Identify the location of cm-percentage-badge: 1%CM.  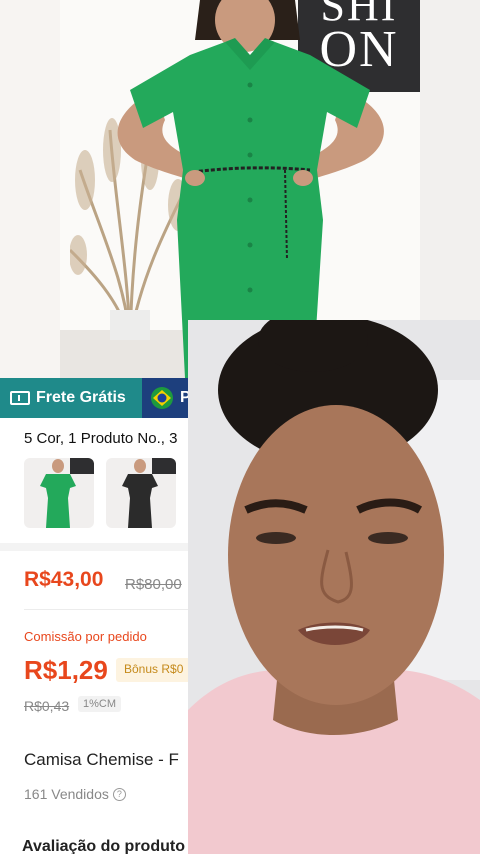
(100, 704).